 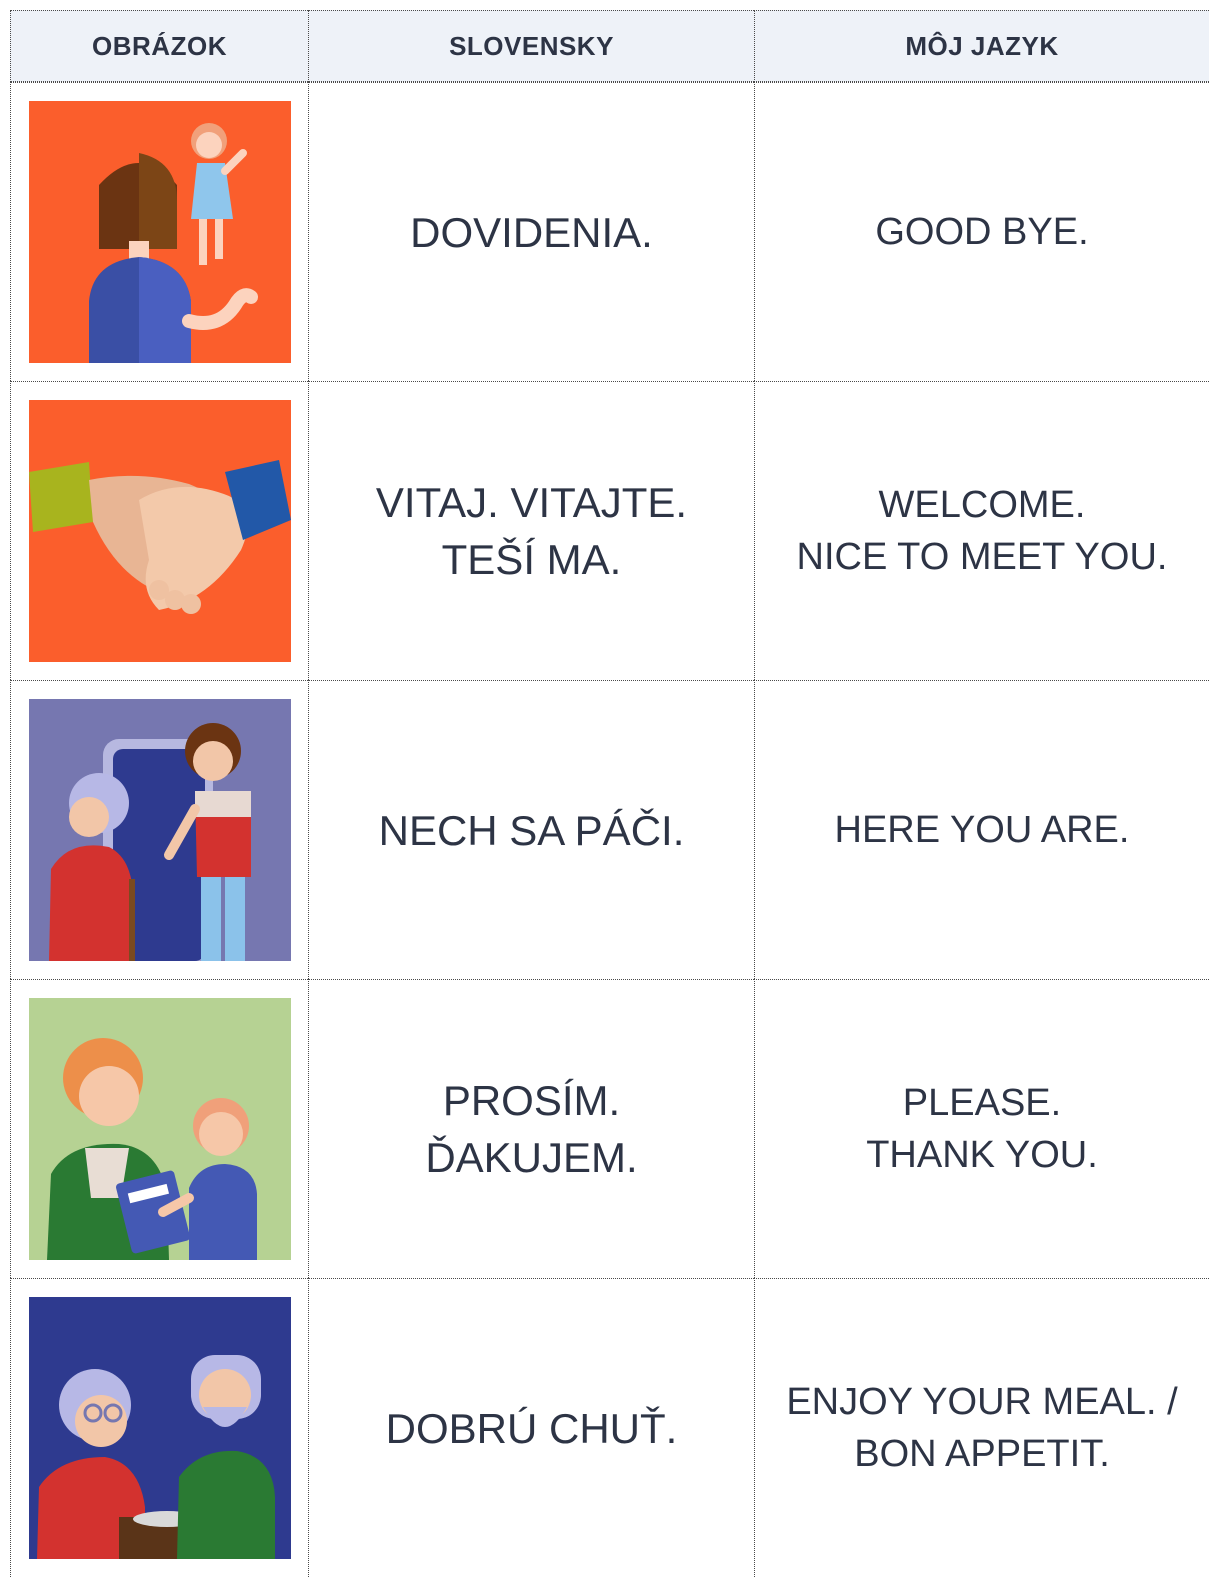 What do you see at coordinates (159, 46) in the screenshot?
I see `header-image-column: OBRÁZOK` at bounding box center [159, 46].